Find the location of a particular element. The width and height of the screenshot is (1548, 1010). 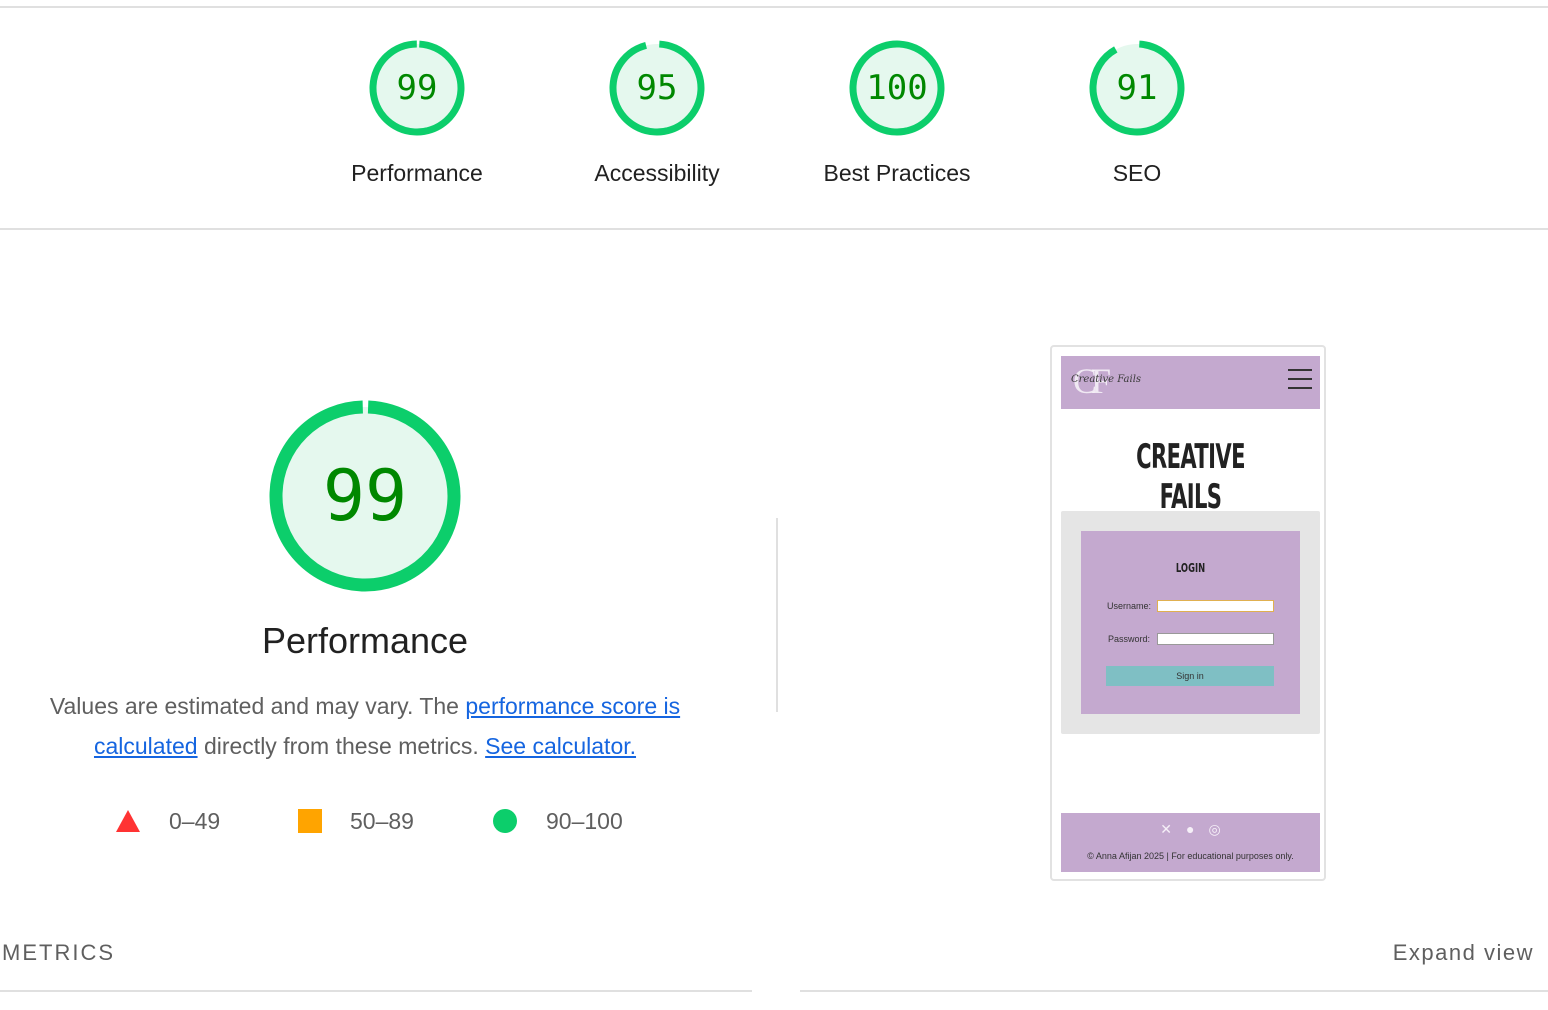

gauge-label: Accessibility is located at coordinates (657, 173).